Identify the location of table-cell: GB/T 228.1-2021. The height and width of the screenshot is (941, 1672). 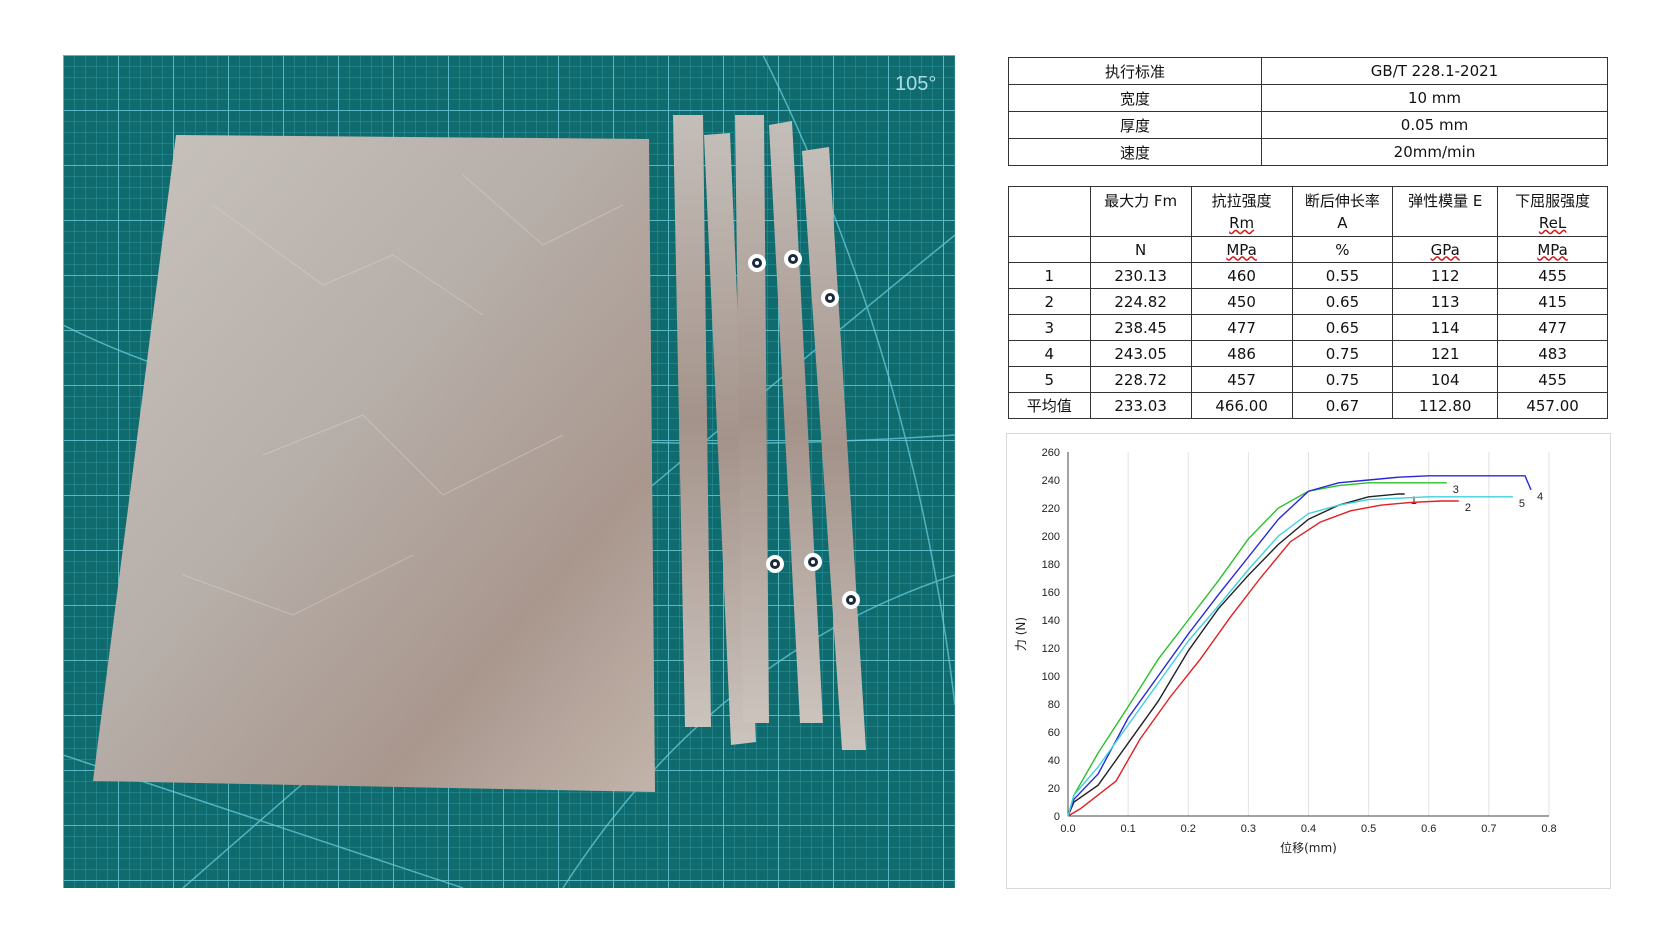
(1434, 71).